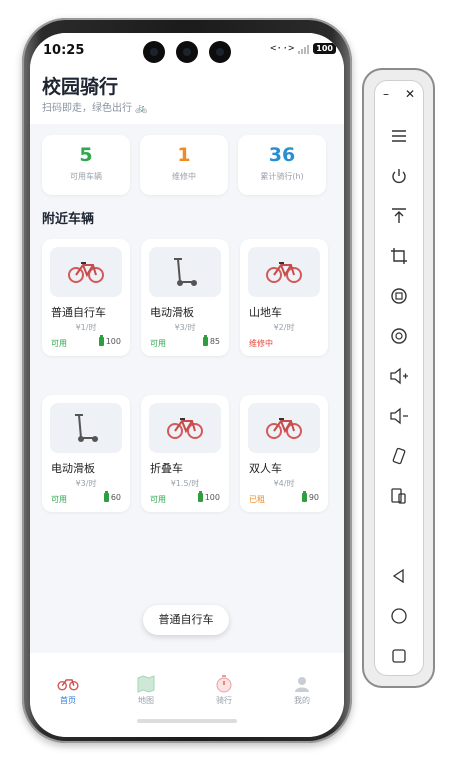 This screenshot has height=768, width=471. Describe the element at coordinates (187, 96) in the screenshot. I see `app-header: 校园骑行 扫码即走，绿色出行 🚲` at that location.